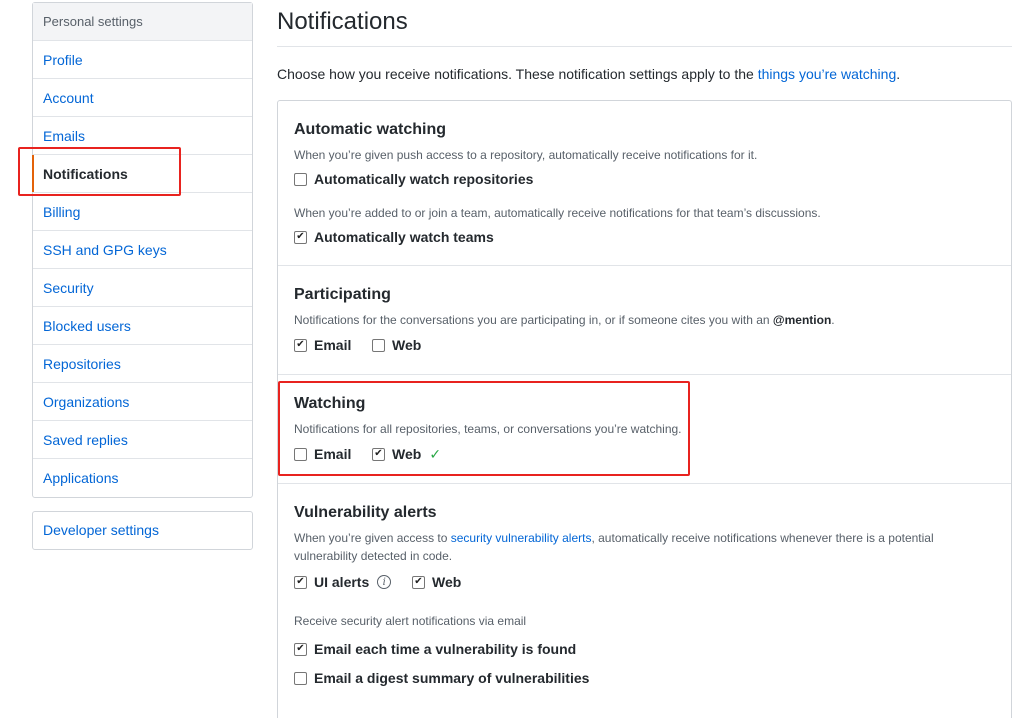 Image resolution: width=1030 pixels, height=718 pixels. Describe the element at coordinates (300, 649) in the screenshot. I see `email-each-vulnerability-checkbox` at that location.